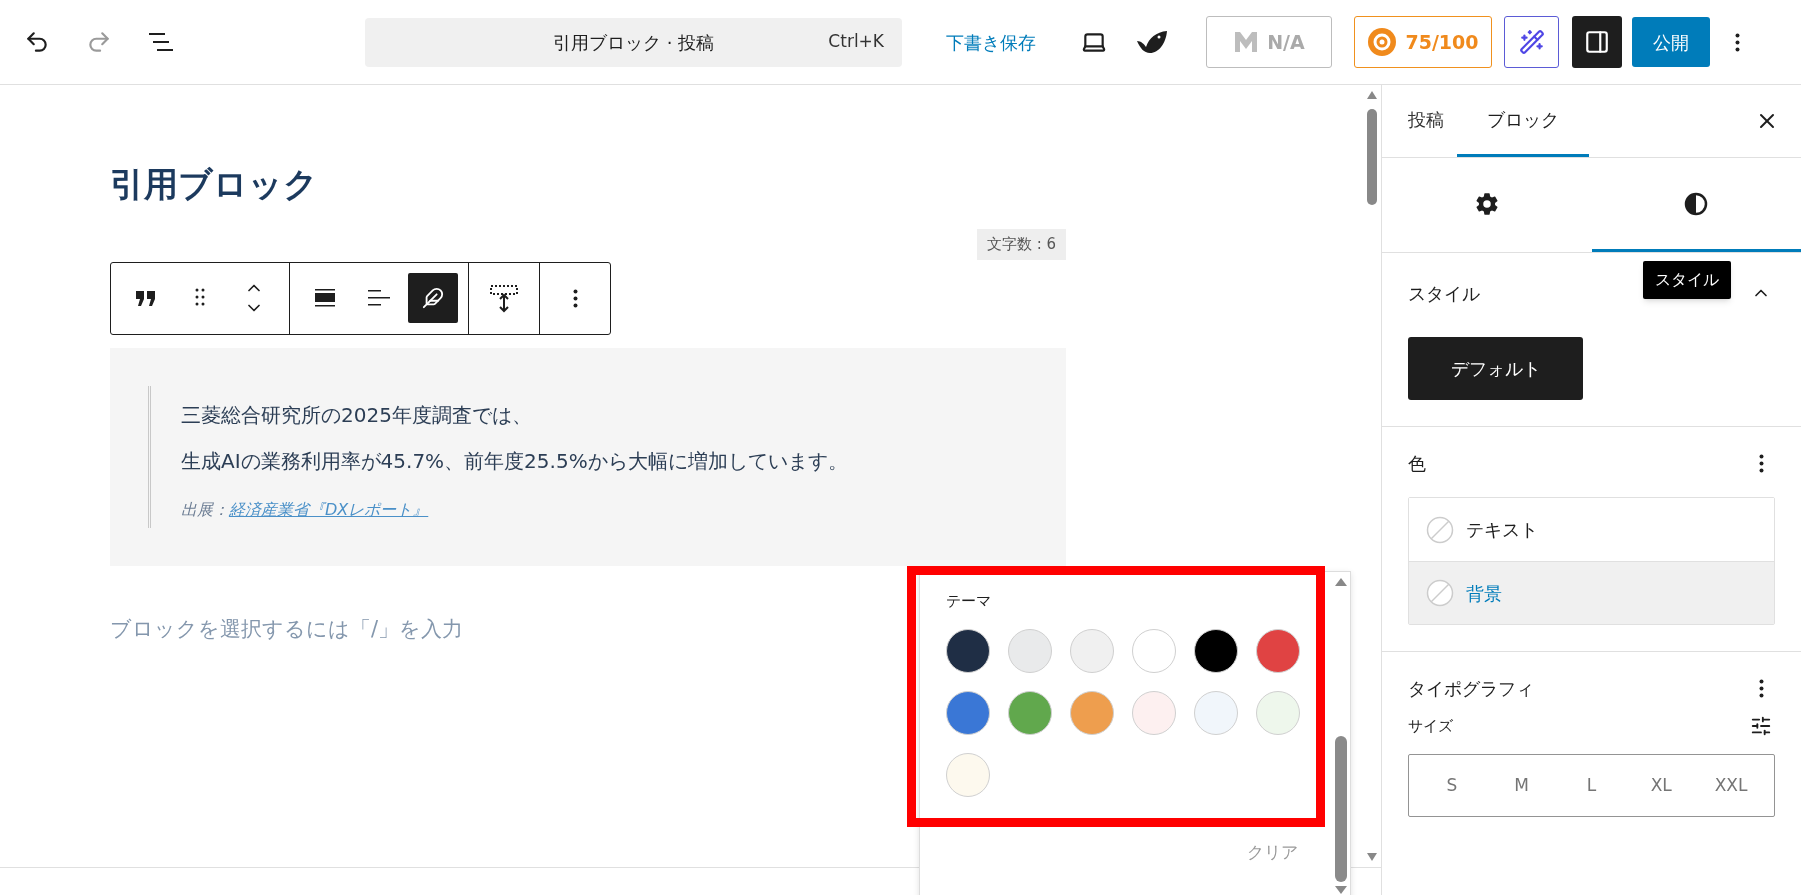 This screenshot has width=1801, height=895. What do you see at coordinates (1452, 785) in the screenshot?
I see `size-option: S` at bounding box center [1452, 785].